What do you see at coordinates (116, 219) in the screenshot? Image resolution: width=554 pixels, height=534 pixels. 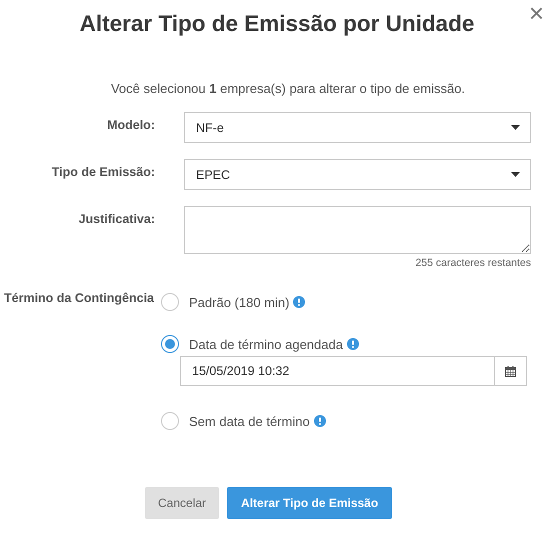 I see `field-label: Justificativa:` at bounding box center [116, 219].